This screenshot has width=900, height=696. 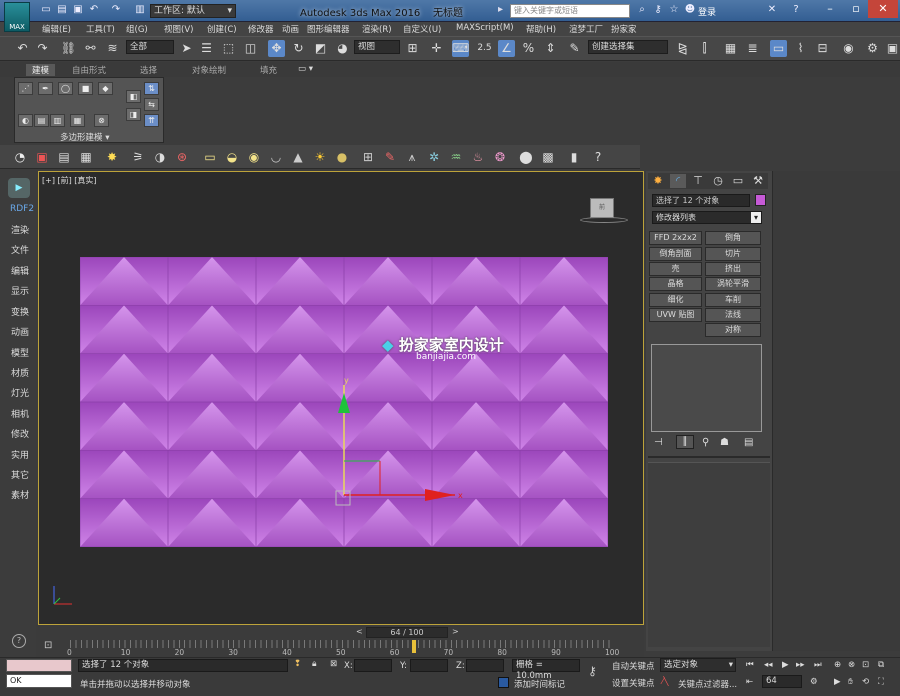 What do you see at coordinates (342, 157) in the screenshot?
I see `sky-icon: ●` at bounding box center [342, 157].